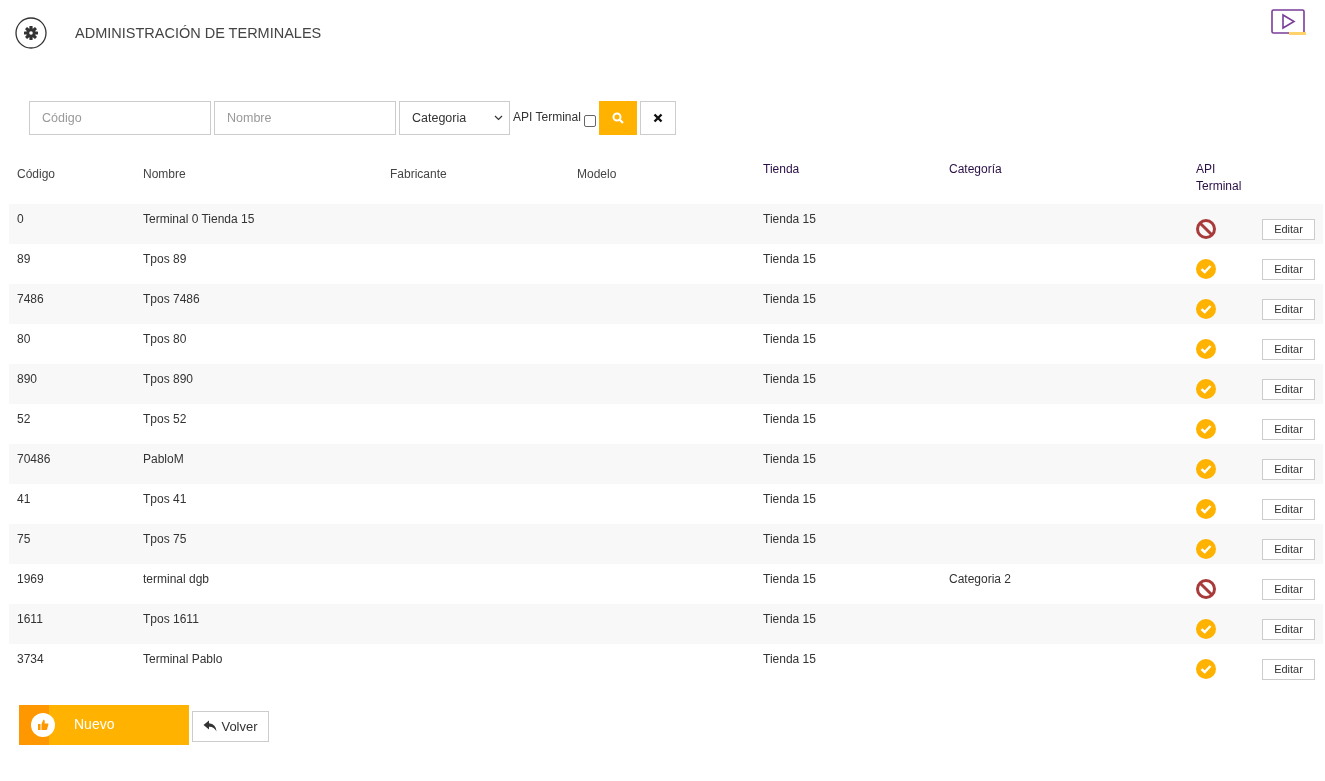  What do you see at coordinates (165, 339) in the screenshot?
I see `table-cell: Tpos 80` at bounding box center [165, 339].